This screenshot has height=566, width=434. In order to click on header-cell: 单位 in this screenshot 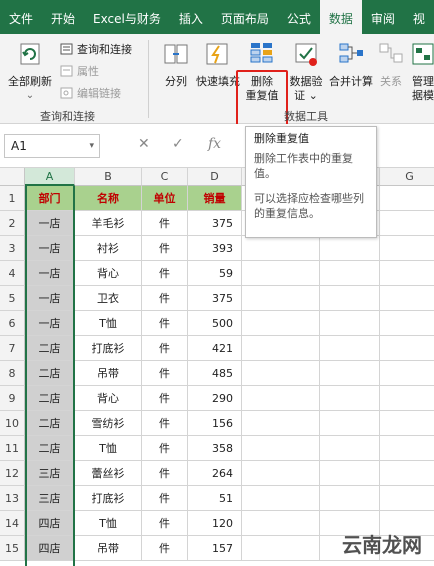, I will do `click(165, 198)`.